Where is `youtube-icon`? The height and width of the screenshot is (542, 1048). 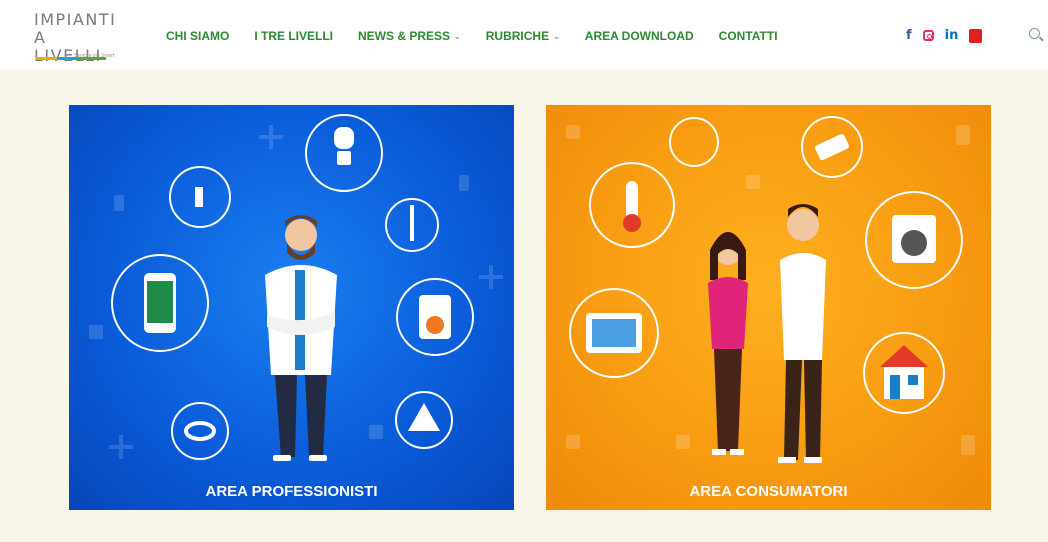
youtube-icon is located at coordinates (976, 35).